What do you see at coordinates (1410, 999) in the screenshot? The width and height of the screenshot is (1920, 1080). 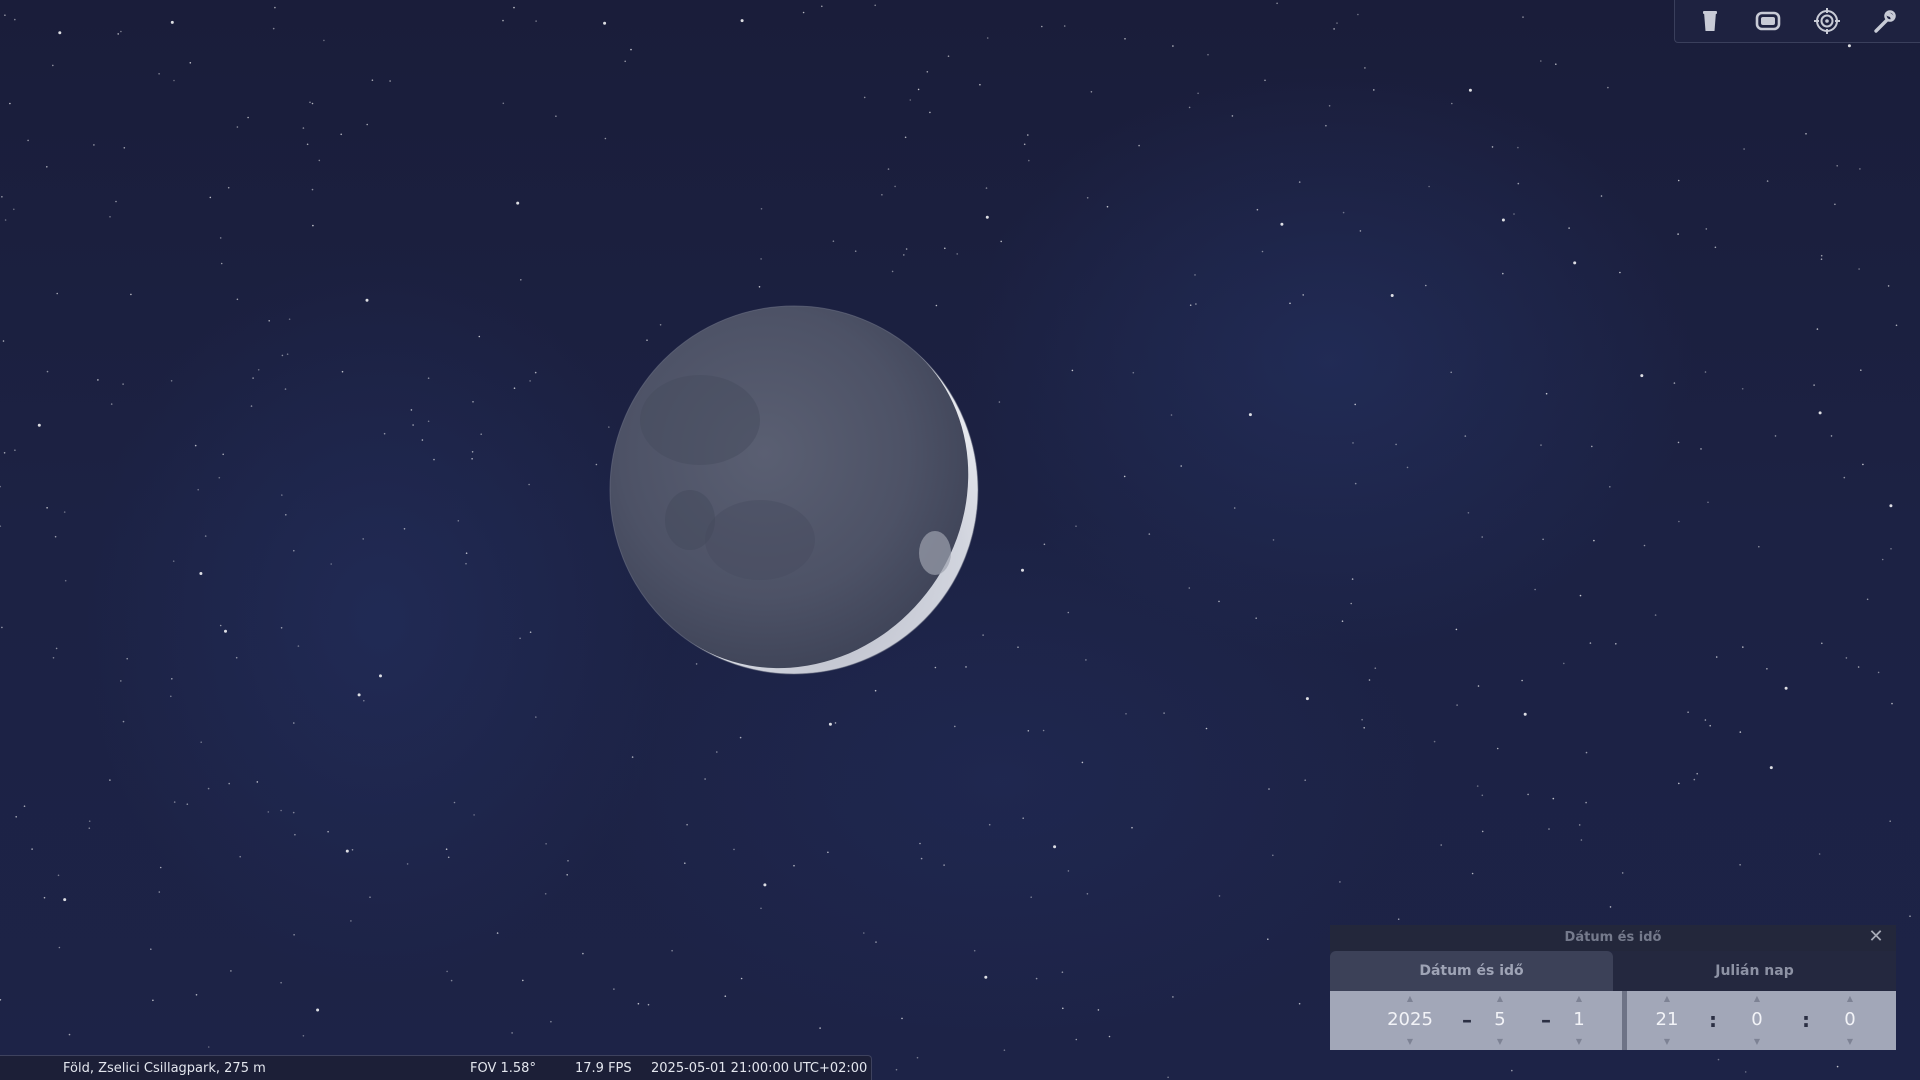 I see `year-up-arrow-icon: ▲` at bounding box center [1410, 999].